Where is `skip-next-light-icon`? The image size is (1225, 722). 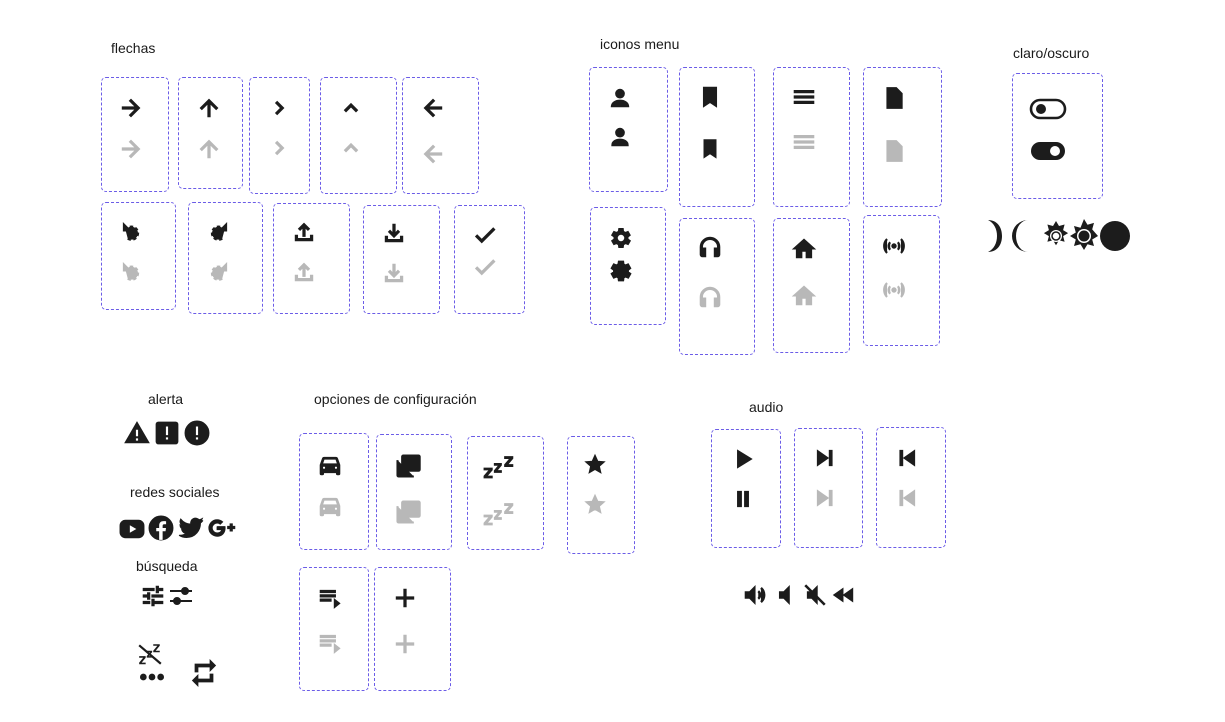 skip-next-light-icon is located at coordinates (825, 498).